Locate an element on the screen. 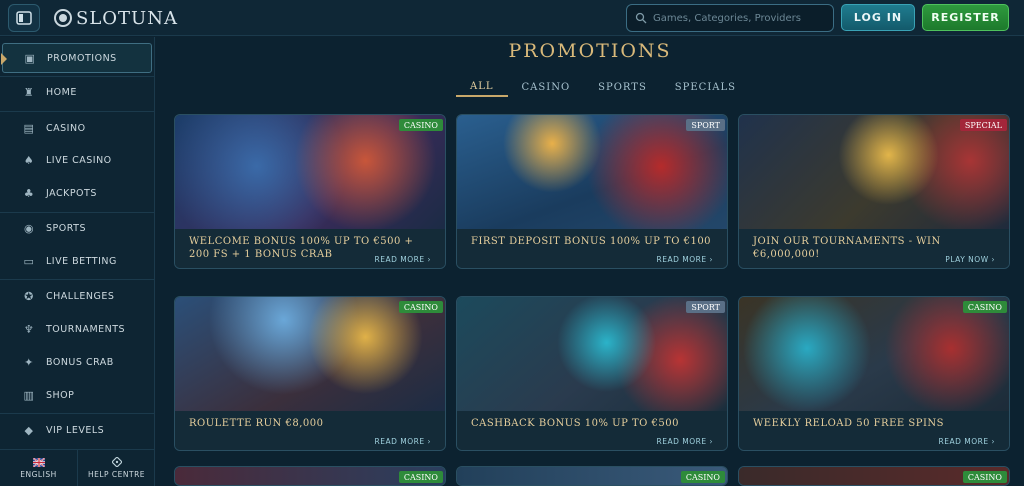 This screenshot has height=486, width=1024. cards-icon: ♠ is located at coordinates (29, 160).